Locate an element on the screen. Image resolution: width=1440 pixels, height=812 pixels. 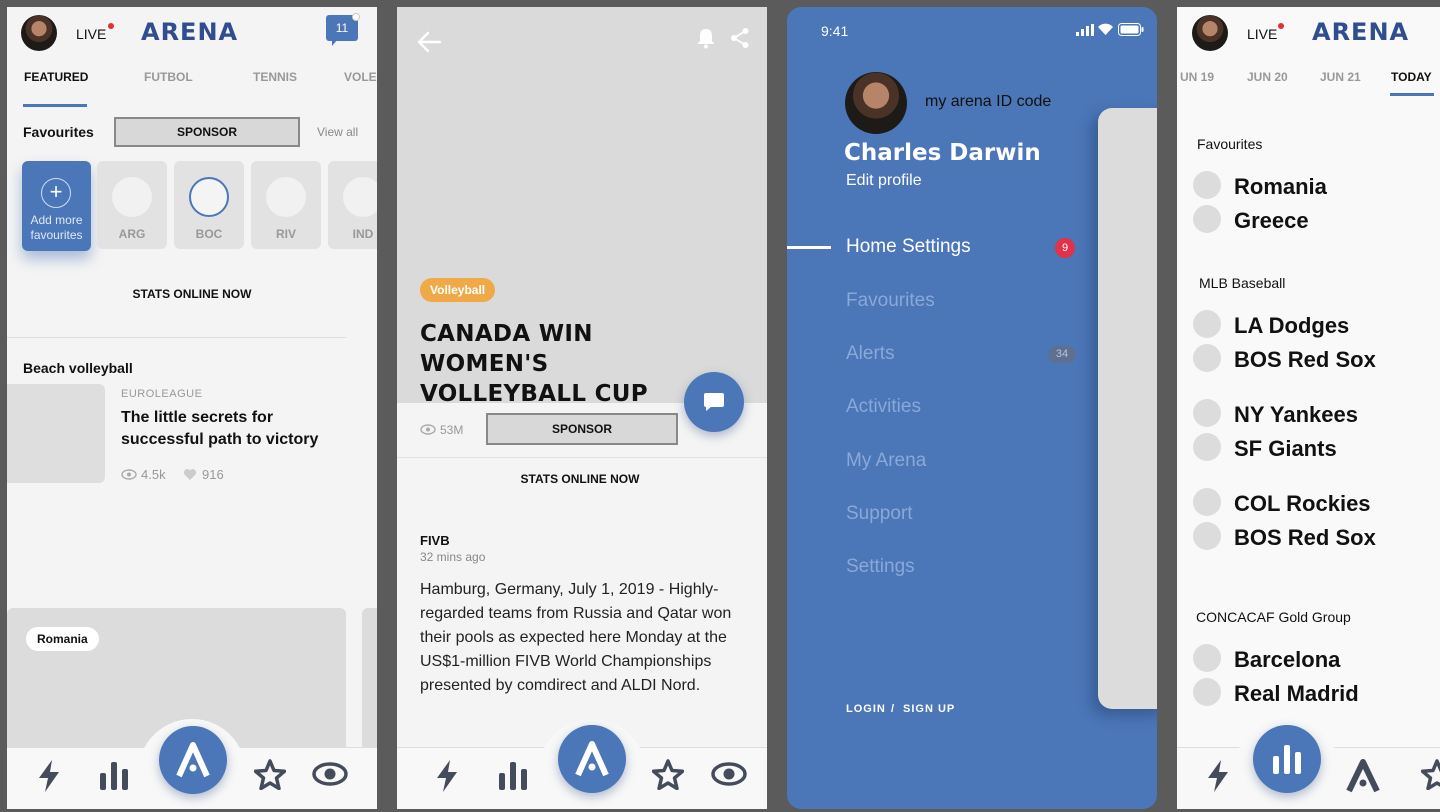
team-name: Barcelona is located at coordinates (1287, 660).